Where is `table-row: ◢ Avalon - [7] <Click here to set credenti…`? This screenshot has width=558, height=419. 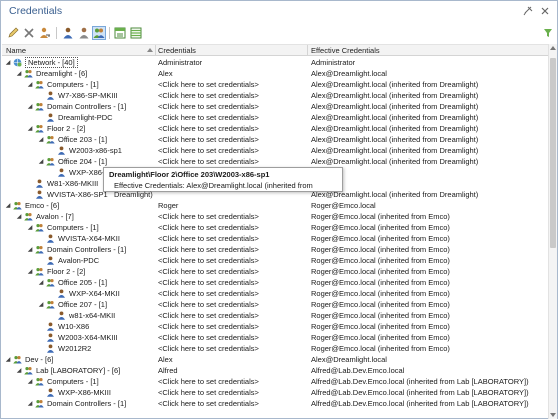 table-row: ◢ Avalon - [7] <Click here to set credenti… is located at coordinates (275, 216).